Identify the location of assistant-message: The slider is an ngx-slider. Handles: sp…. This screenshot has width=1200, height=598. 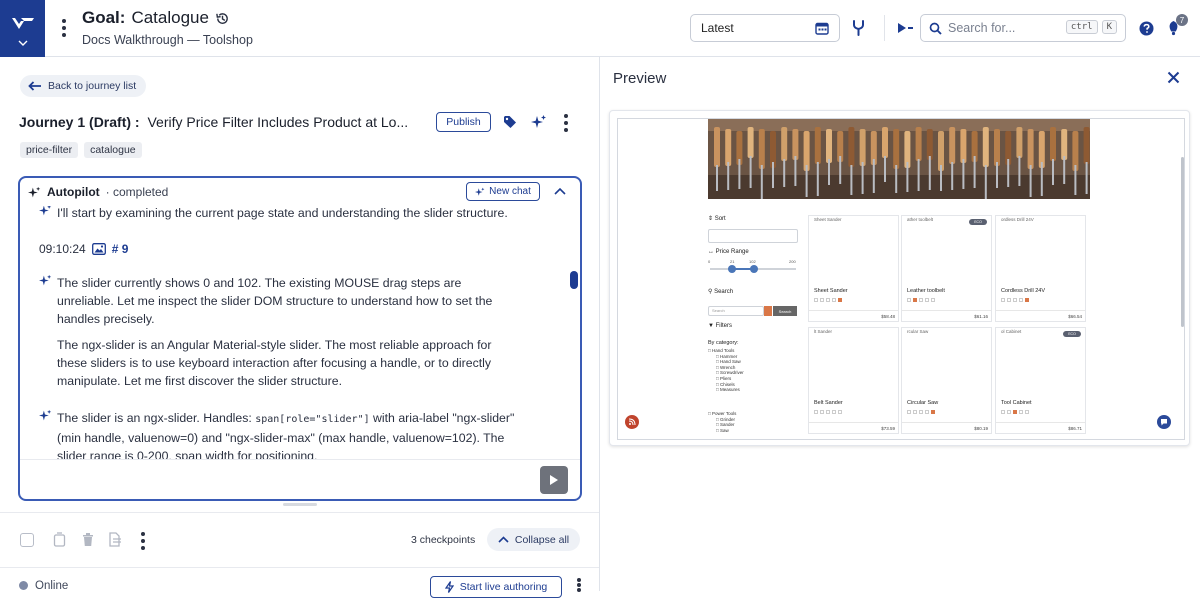
(287, 434).